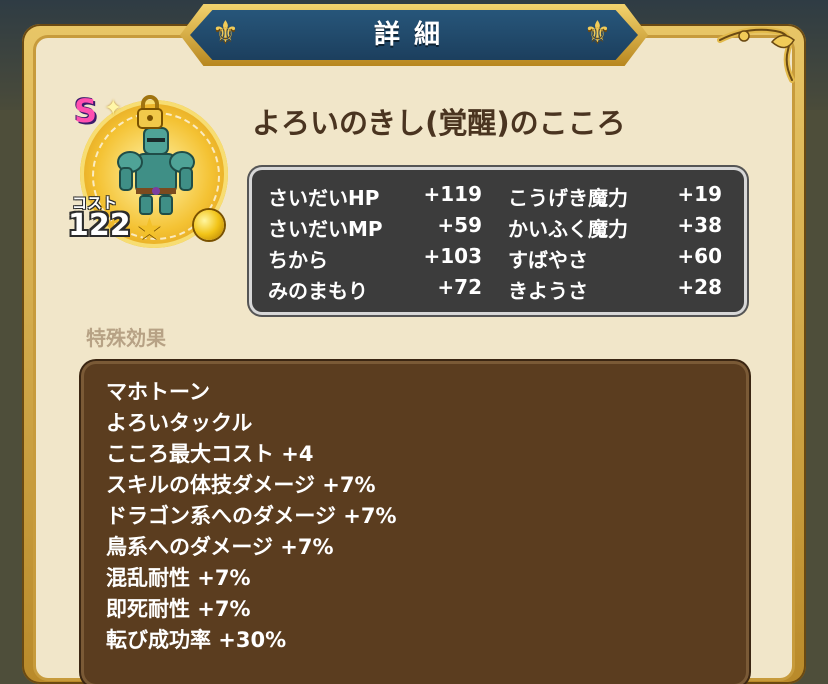  What do you see at coordinates (196, 640) in the screenshot?
I see `effect-item: 転び成功率 +30%` at bounding box center [196, 640].